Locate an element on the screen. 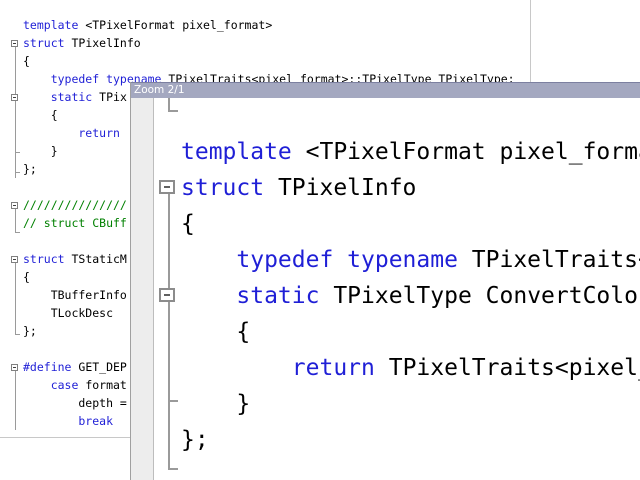  code-line: TLockDesc is located at coordinates (68, 313).